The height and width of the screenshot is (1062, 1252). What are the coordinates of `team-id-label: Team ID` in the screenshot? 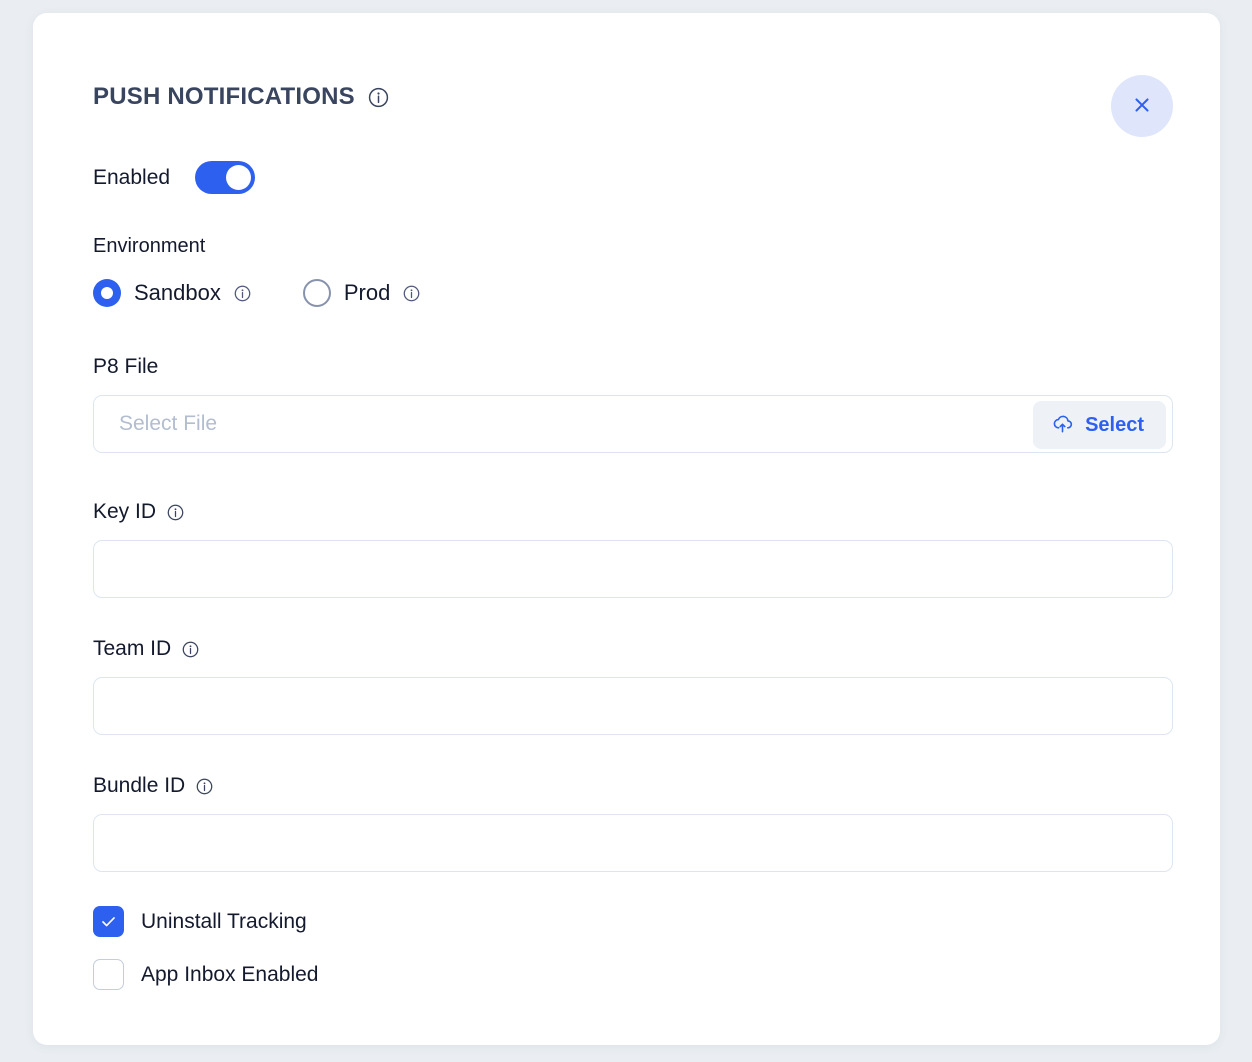 It's located at (132, 648).